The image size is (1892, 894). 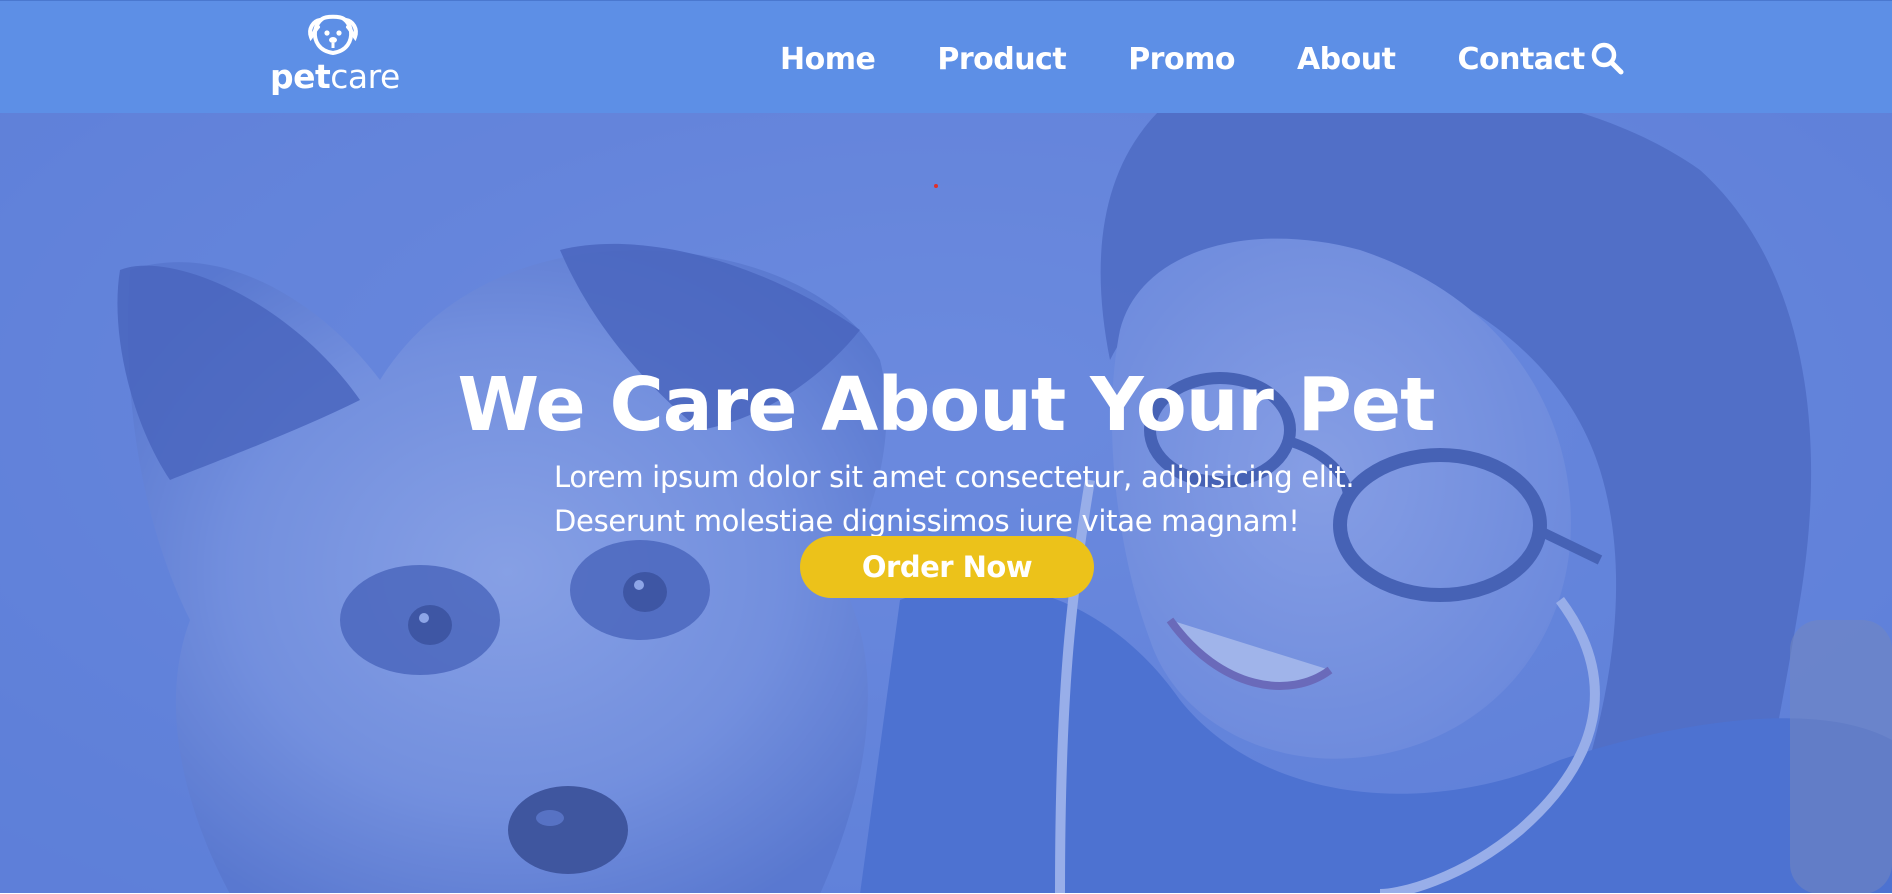 What do you see at coordinates (333, 35) in the screenshot?
I see `dog-head-icon` at bounding box center [333, 35].